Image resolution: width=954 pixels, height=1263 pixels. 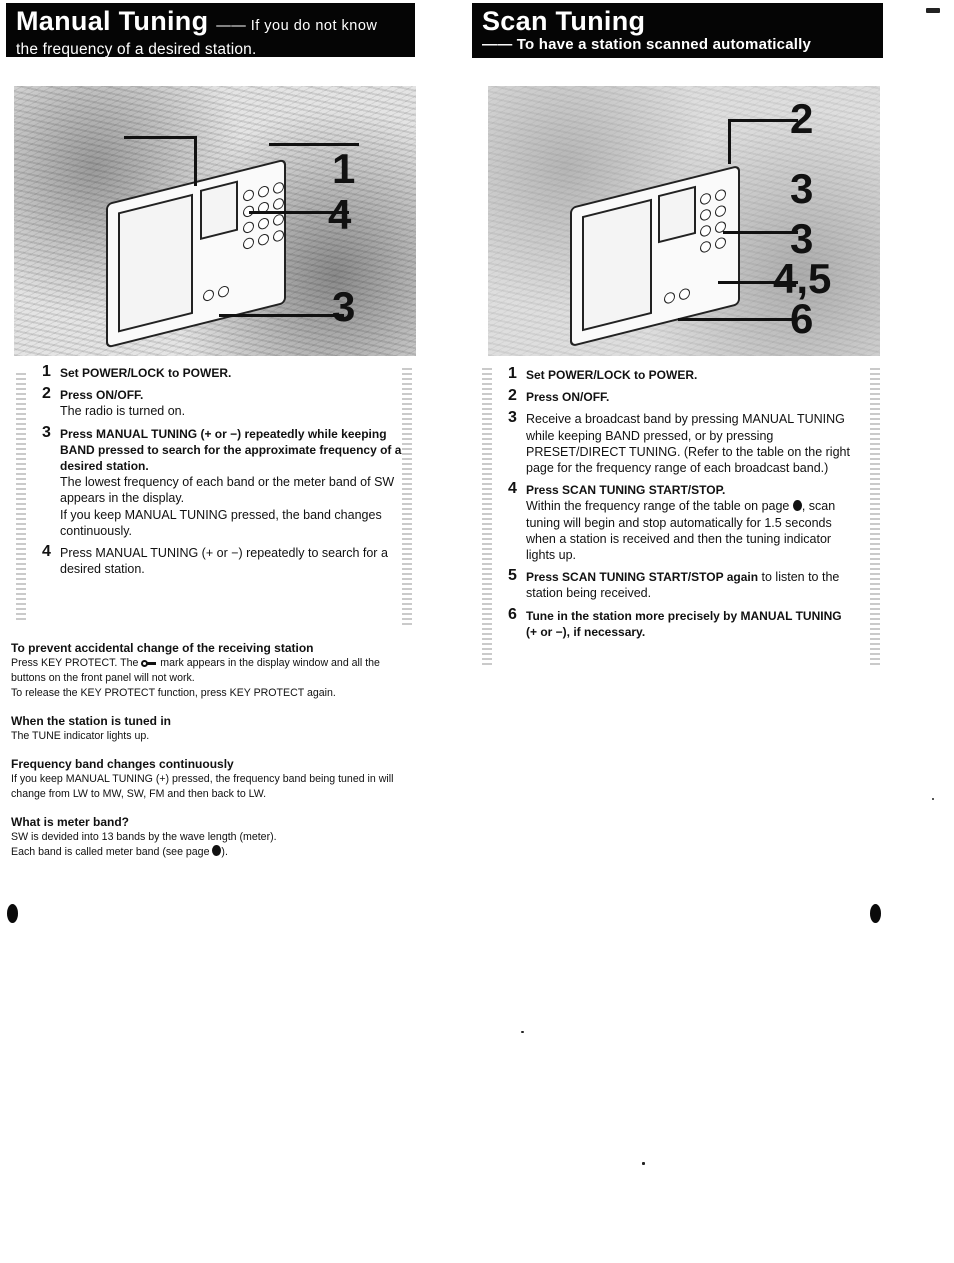 I want to click on callout-number: 2, so click(x=802, y=118).